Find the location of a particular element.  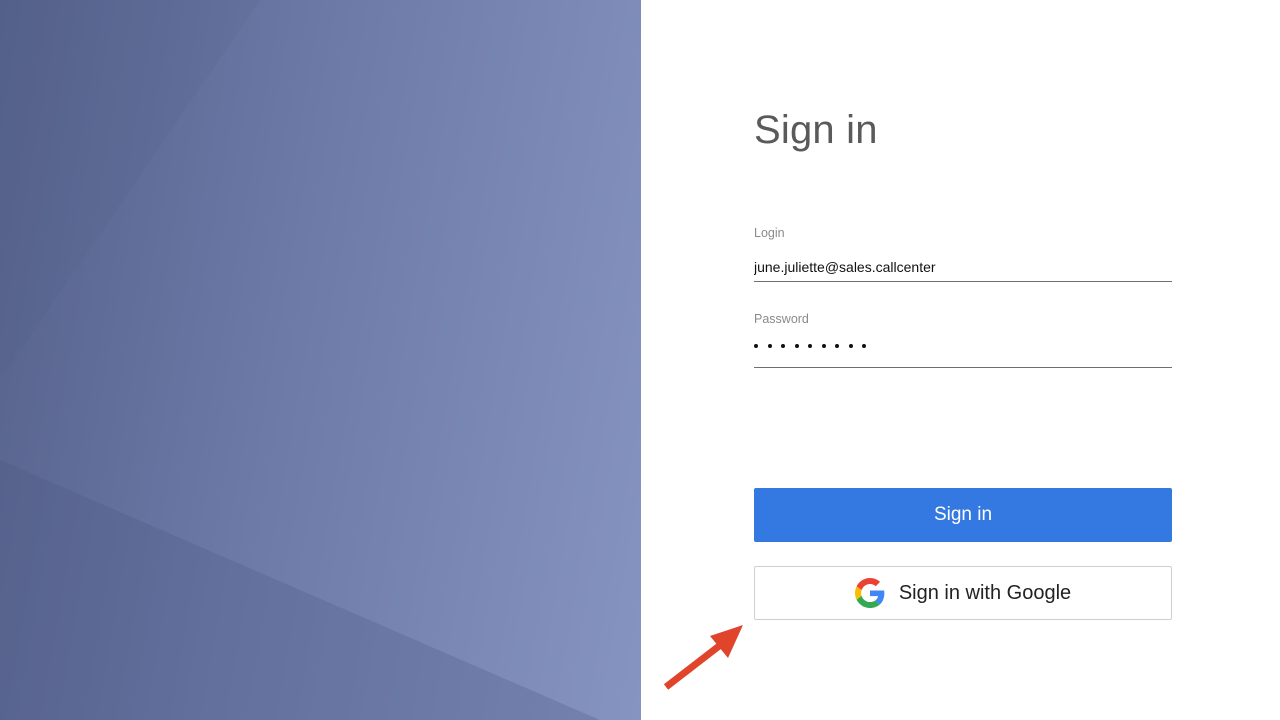

password-label: Password is located at coordinates (781, 319).